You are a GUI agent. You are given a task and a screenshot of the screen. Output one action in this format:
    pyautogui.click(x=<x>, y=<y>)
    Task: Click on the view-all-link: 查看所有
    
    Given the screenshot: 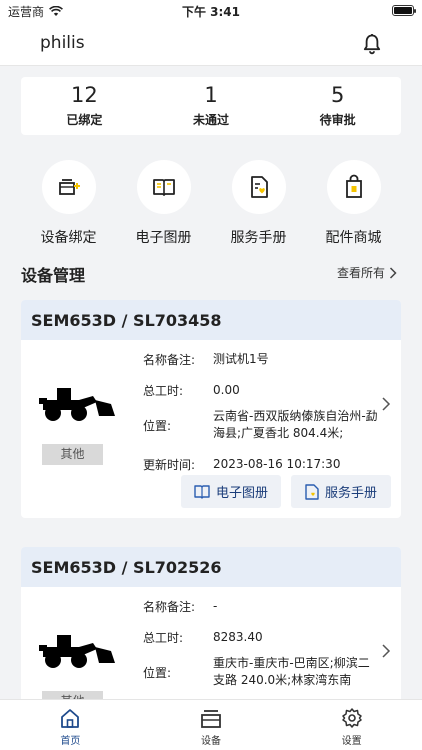 What is the action you would take?
    pyautogui.click(x=367, y=272)
    